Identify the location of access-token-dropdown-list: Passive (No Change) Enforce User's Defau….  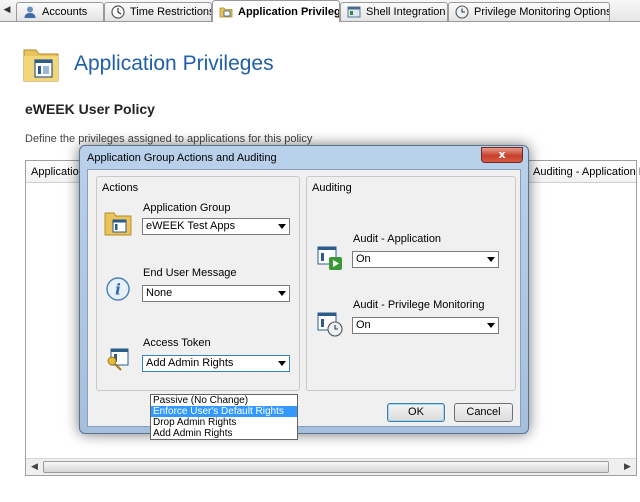
(224, 417).